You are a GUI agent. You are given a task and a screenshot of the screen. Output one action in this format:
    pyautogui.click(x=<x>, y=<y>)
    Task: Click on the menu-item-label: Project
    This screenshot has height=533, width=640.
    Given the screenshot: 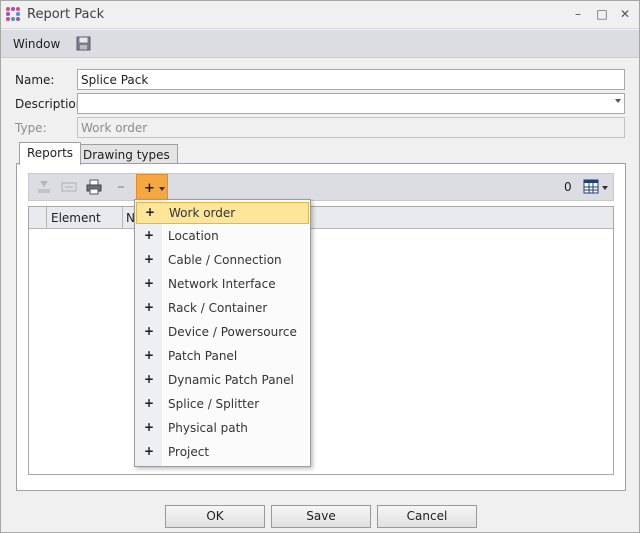 What is the action you would take?
    pyautogui.click(x=189, y=452)
    